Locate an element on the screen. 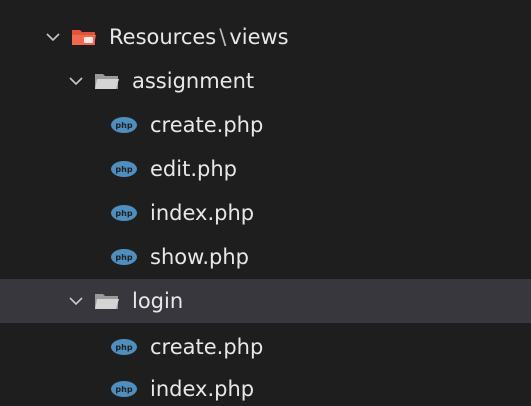 The height and width of the screenshot is (406, 531). folder-label: login is located at coordinates (158, 300).